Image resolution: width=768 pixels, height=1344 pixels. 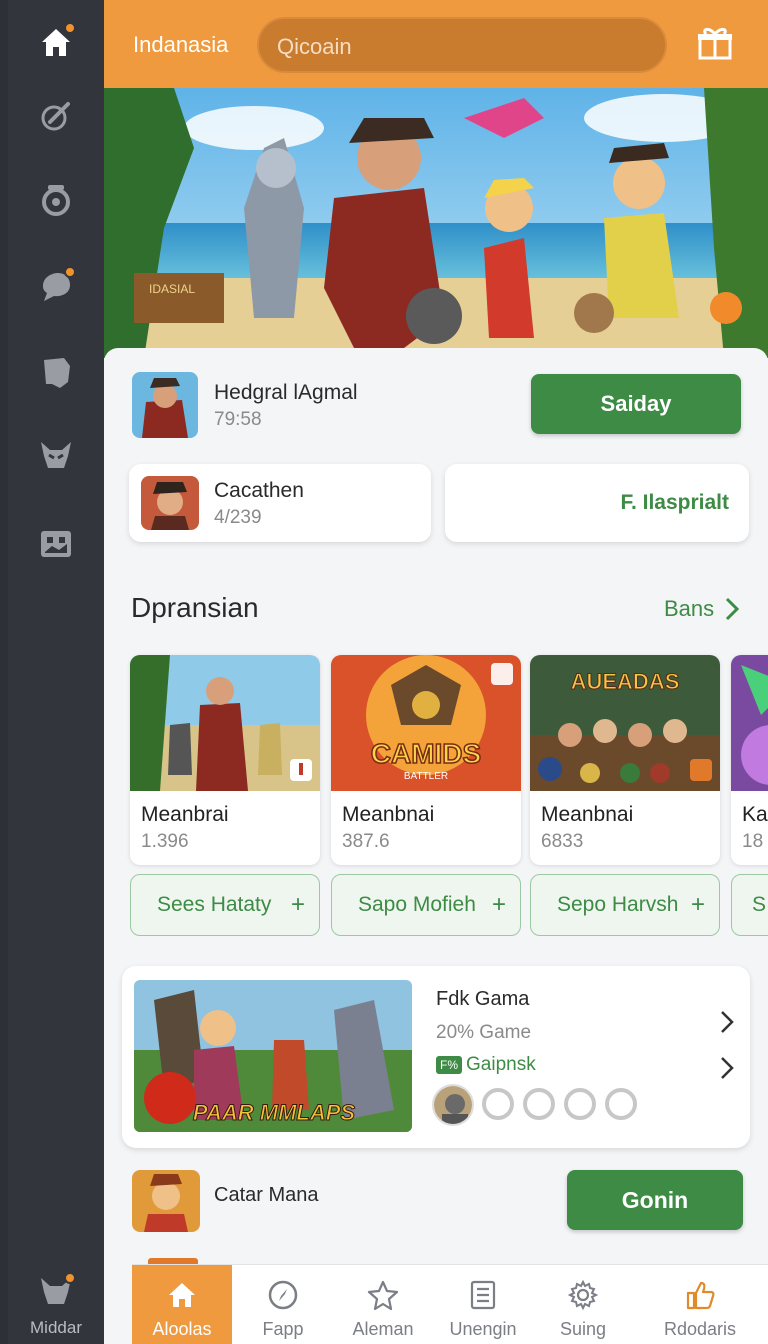 What do you see at coordinates (56, 1328) in the screenshot?
I see `sidebar-bottom-label: Middar` at bounding box center [56, 1328].